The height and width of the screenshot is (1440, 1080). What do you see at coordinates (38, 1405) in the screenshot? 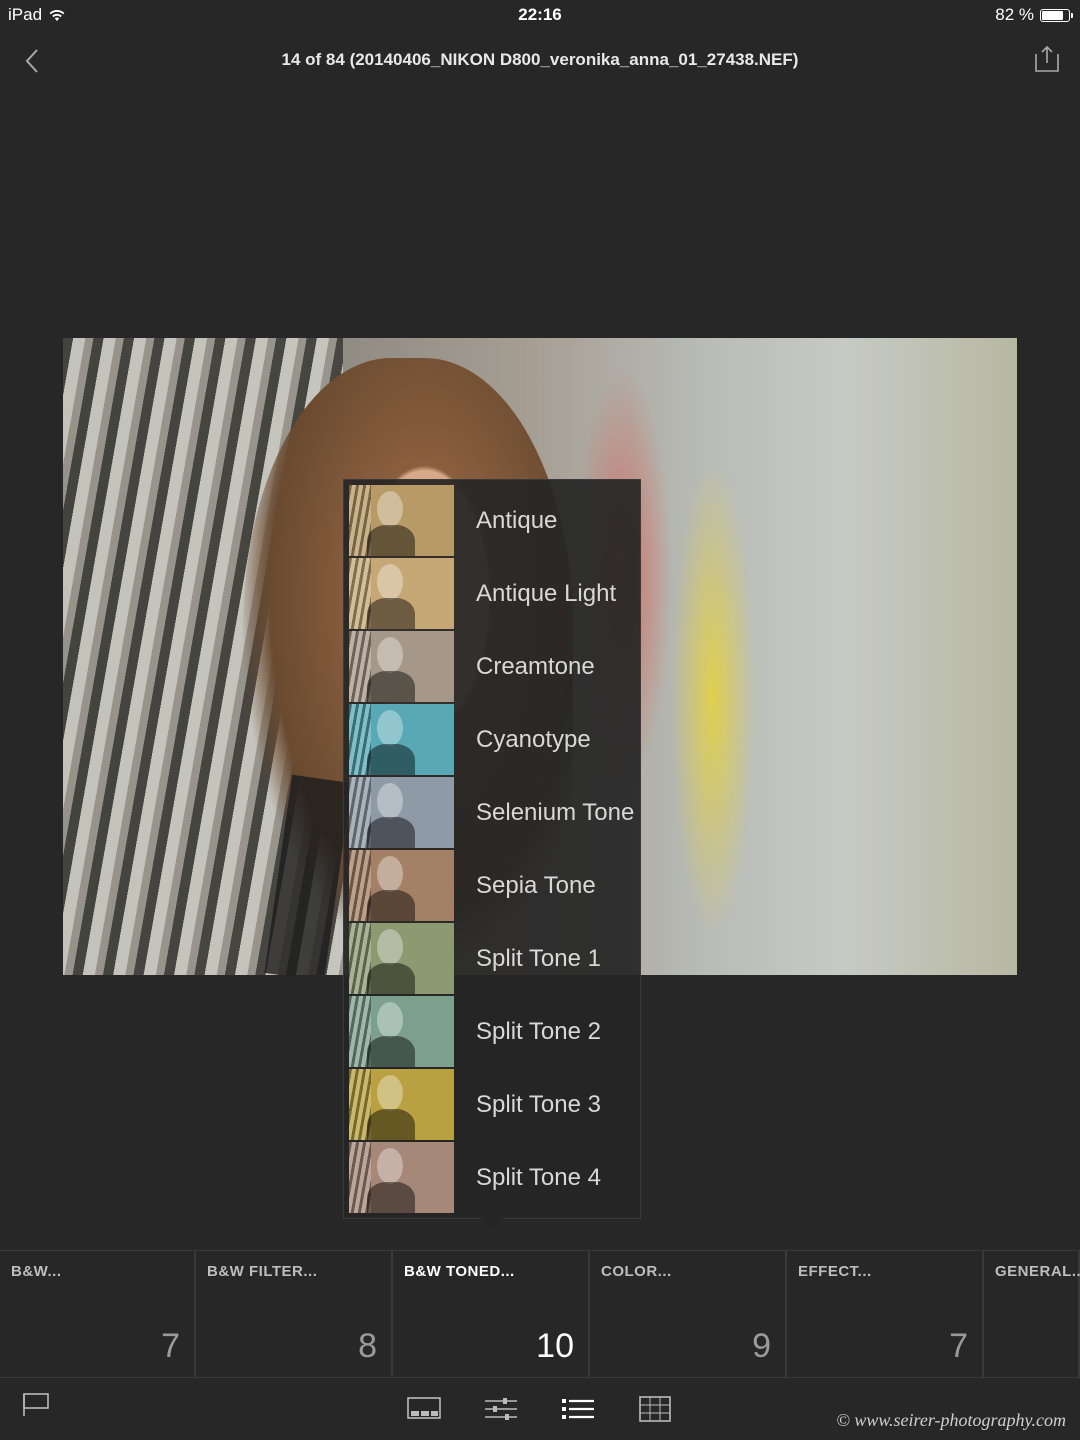
I see `flag-icon` at bounding box center [38, 1405].